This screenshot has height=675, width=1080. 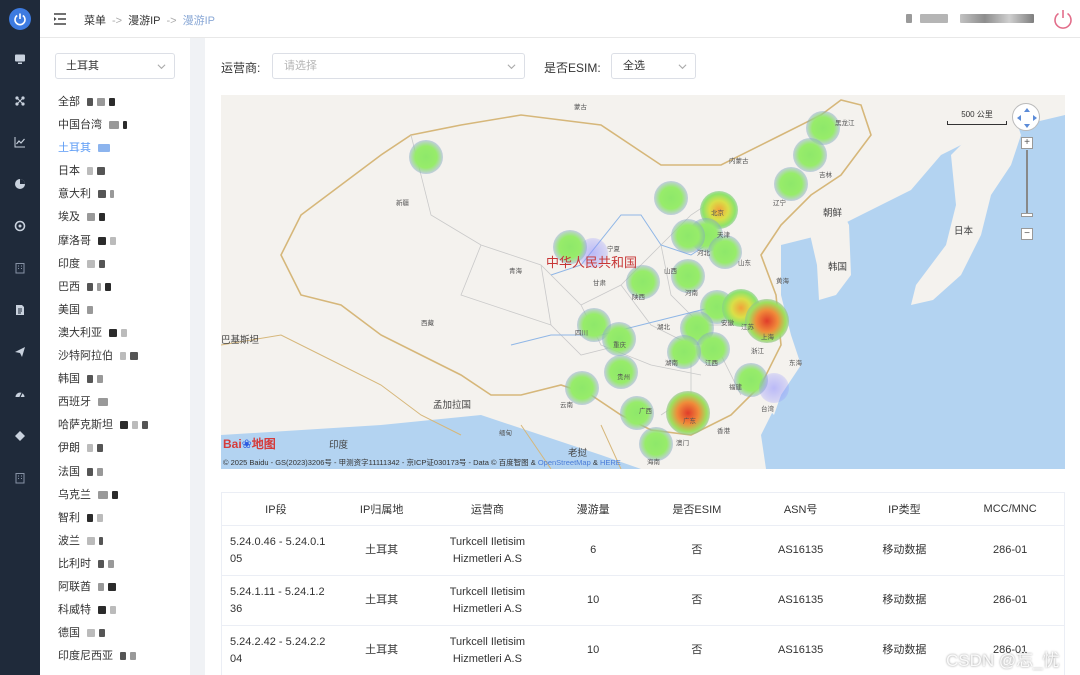 What do you see at coordinates (653, 66) in the screenshot?
I see `esim-select: 全选` at bounding box center [653, 66].